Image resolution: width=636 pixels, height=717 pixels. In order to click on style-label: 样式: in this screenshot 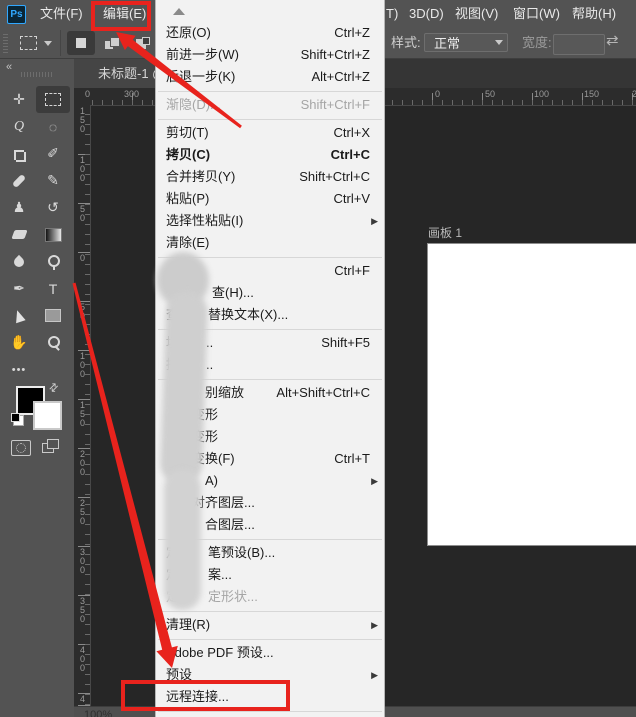, I will do `click(406, 42)`.